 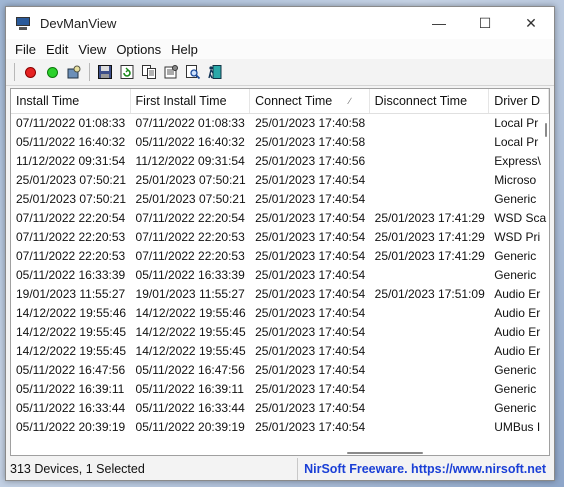 What do you see at coordinates (310, 101) in the screenshot?
I see `column-connect-time: Connect Time ∕` at bounding box center [310, 101].